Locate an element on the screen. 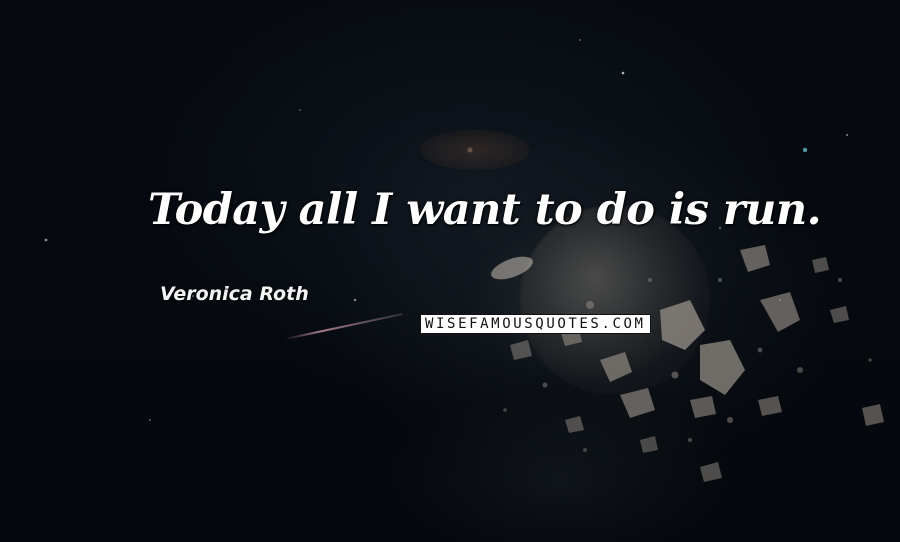 The height and width of the screenshot is (542, 900). quote-text: Today all I want to do is run. is located at coordinates (485, 210).